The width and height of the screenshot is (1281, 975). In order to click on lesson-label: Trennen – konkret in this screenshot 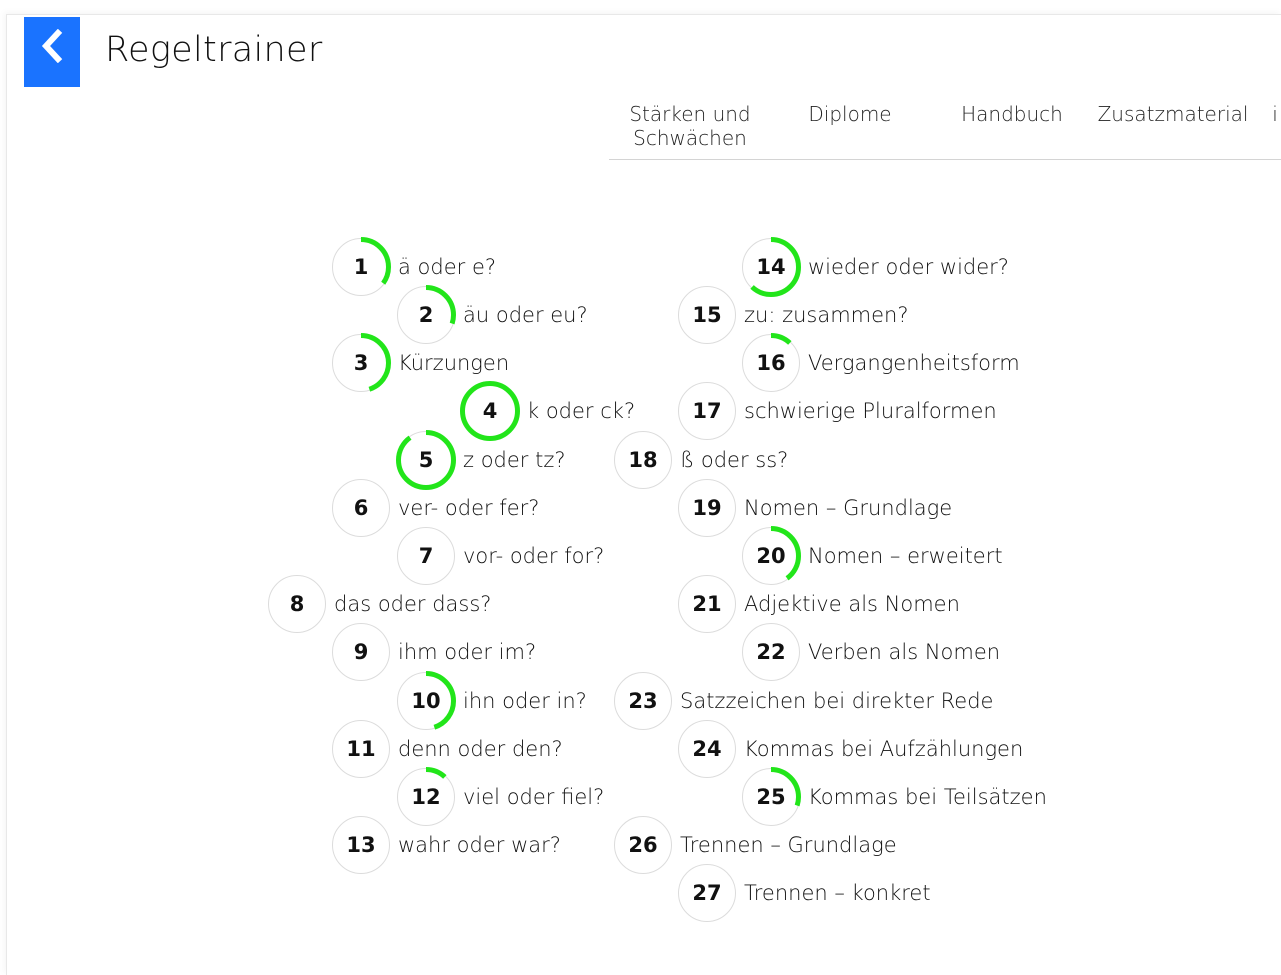, I will do `click(837, 893)`.